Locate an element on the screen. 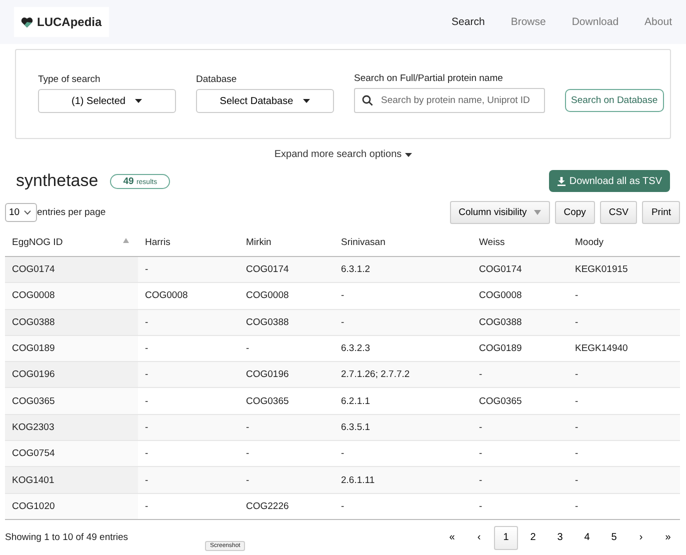 This screenshot has height=555, width=686. table-button: CSV is located at coordinates (619, 212).